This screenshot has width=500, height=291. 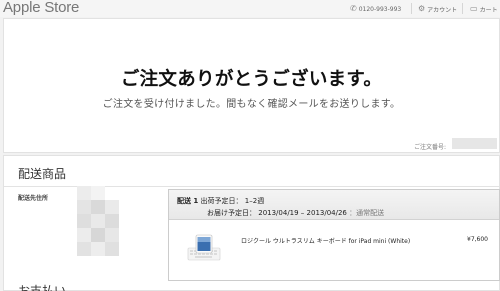 I want to click on order-number-label: ご注文番号:, so click(x=430, y=147).